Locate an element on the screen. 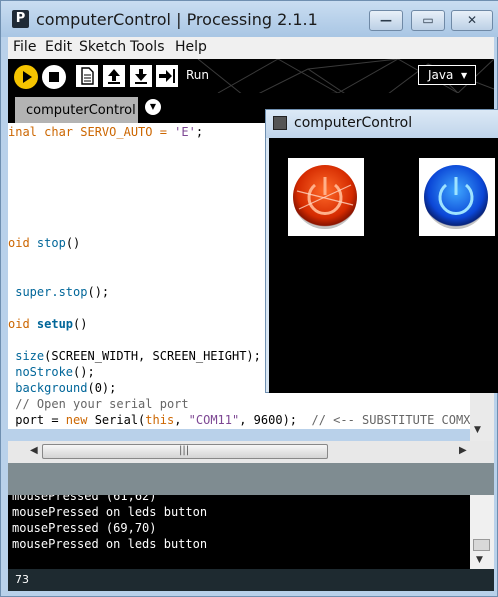 The height and width of the screenshot is (597, 498). scroll-left-arrow-icon: ◀ is located at coordinates (34, 450).